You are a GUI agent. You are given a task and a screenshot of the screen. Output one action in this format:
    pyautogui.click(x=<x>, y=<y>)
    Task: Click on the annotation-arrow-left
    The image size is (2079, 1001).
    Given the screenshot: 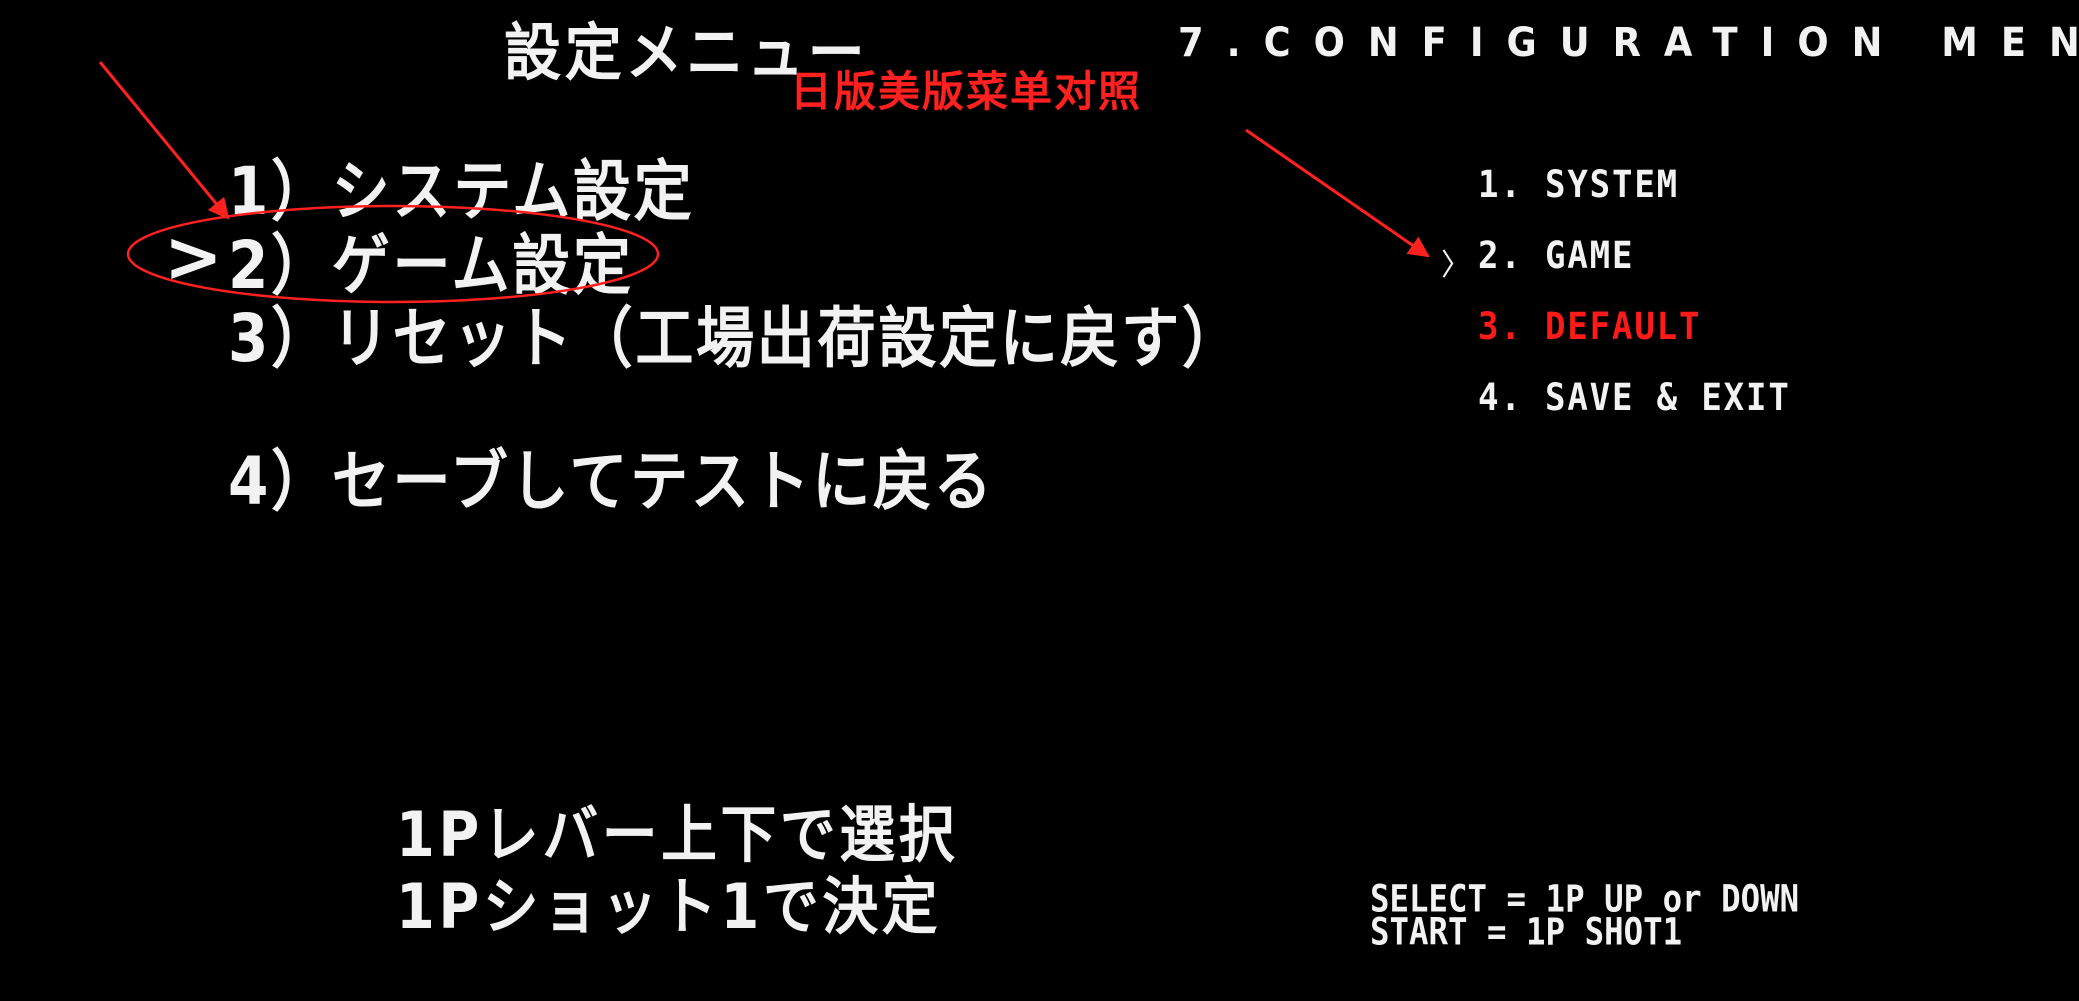 What is the action you would take?
    pyautogui.click(x=164, y=140)
    